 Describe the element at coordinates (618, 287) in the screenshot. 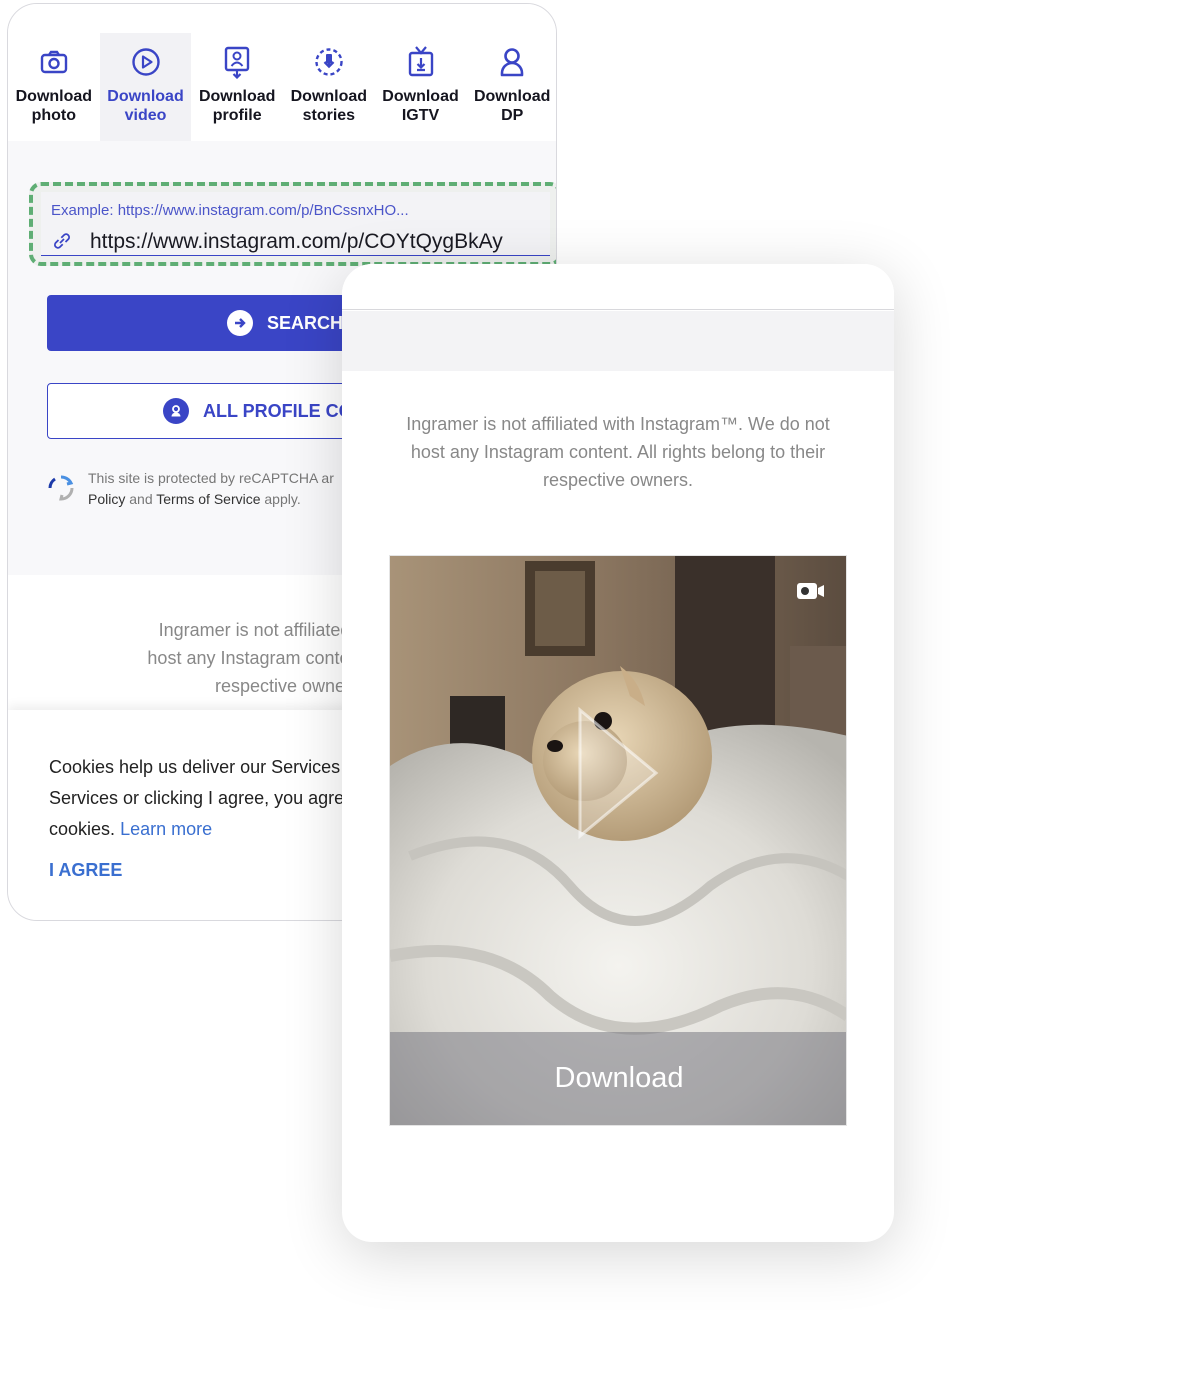

I see `front-header` at that location.